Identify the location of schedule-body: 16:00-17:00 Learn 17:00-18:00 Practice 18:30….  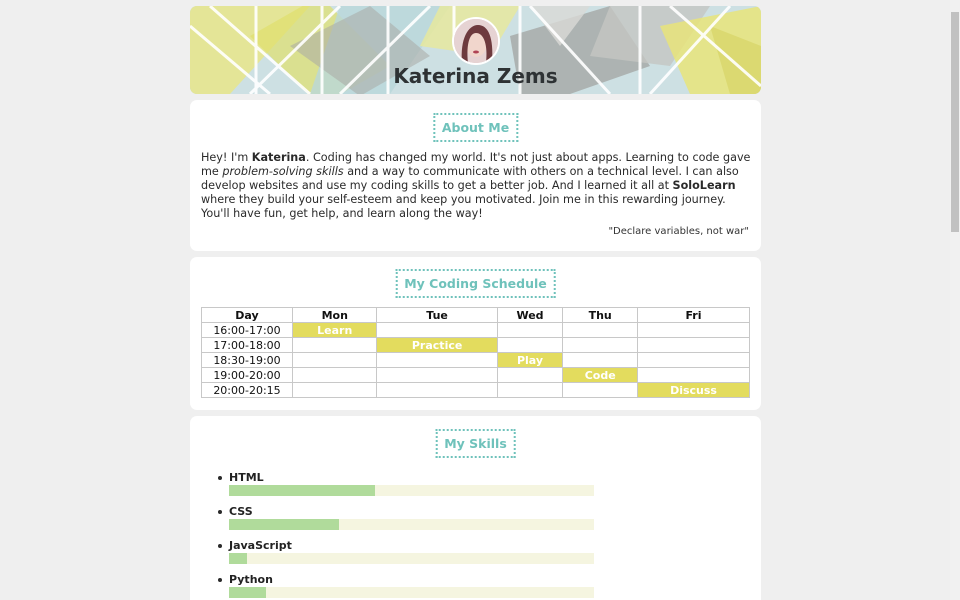
(475, 360).